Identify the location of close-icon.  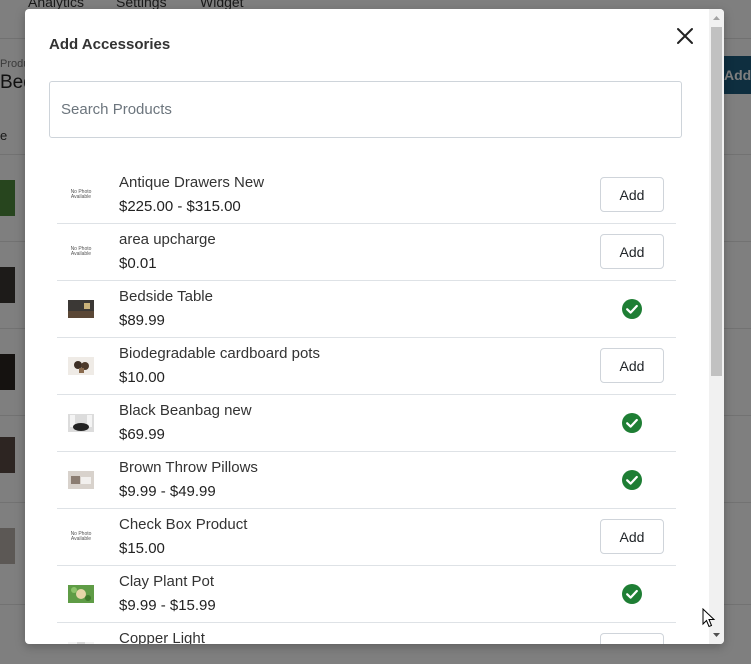
(685, 36).